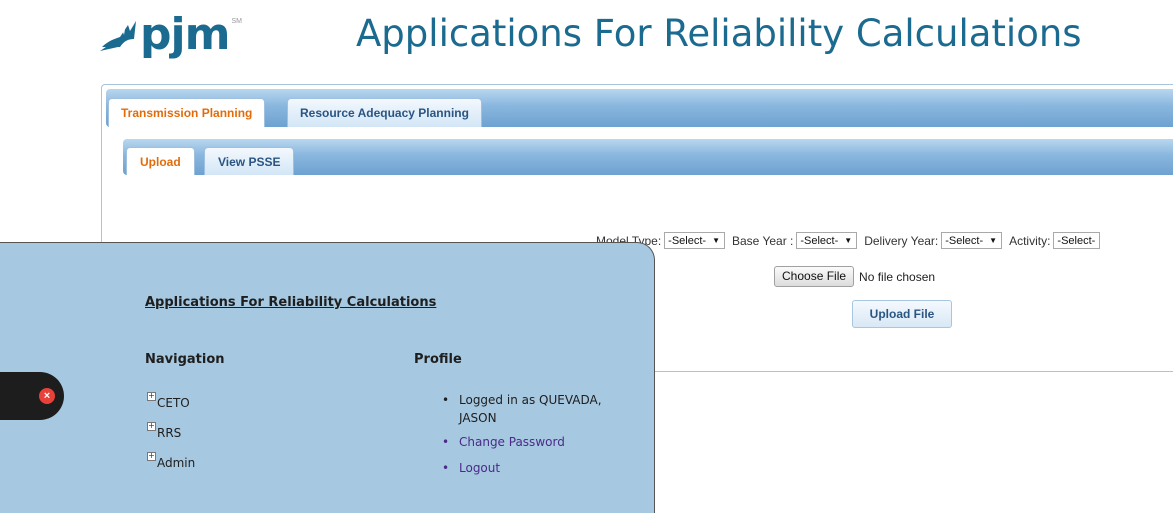 Image resolution: width=1173 pixels, height=513 pixels. Describe the element at coordinates (160, 161) in the screenshot. I see `tab-upload: Upload` at that location.